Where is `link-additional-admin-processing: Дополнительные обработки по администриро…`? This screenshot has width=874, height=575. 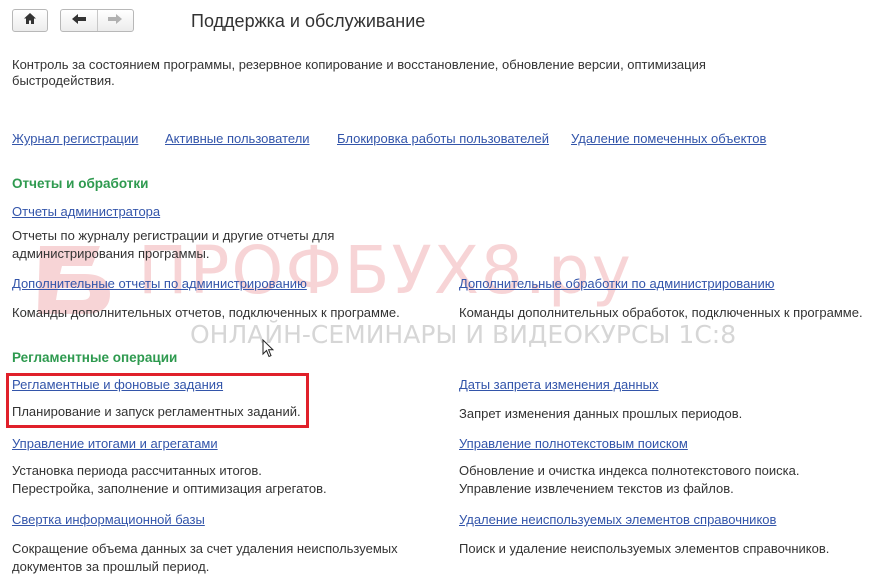 link-additional-admin-processing: Дополнительные обработки по администриро… is located at coordinates (617, 283).